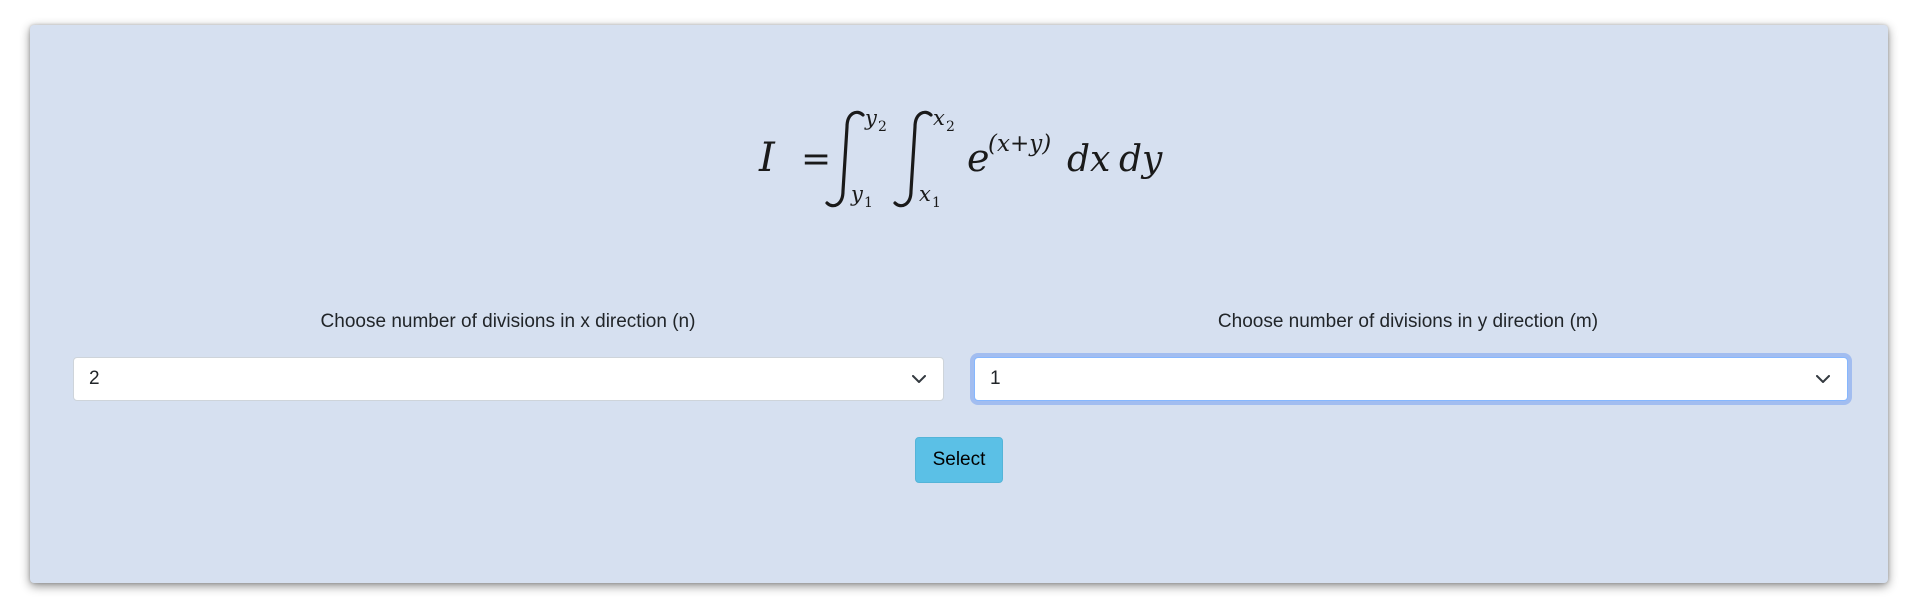 This screenshot has height=610, width=1912. What do you see at coordinates (950, 127) in the screenshot?
I see `inner-upper-limit-sub: 2` at bounding box center [950, 127].